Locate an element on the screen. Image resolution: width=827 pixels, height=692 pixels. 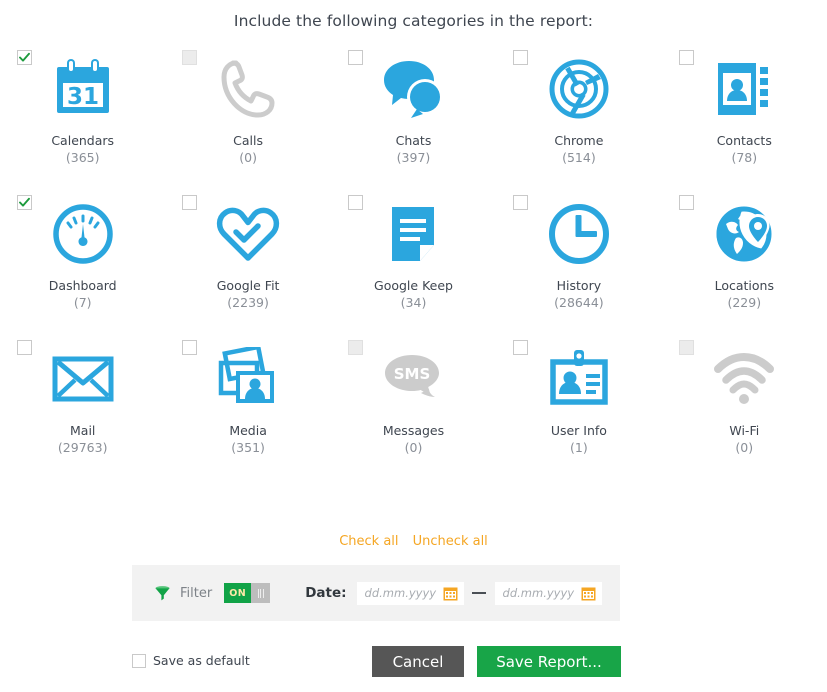
category-label: Media is located at coordinates (248, 430).